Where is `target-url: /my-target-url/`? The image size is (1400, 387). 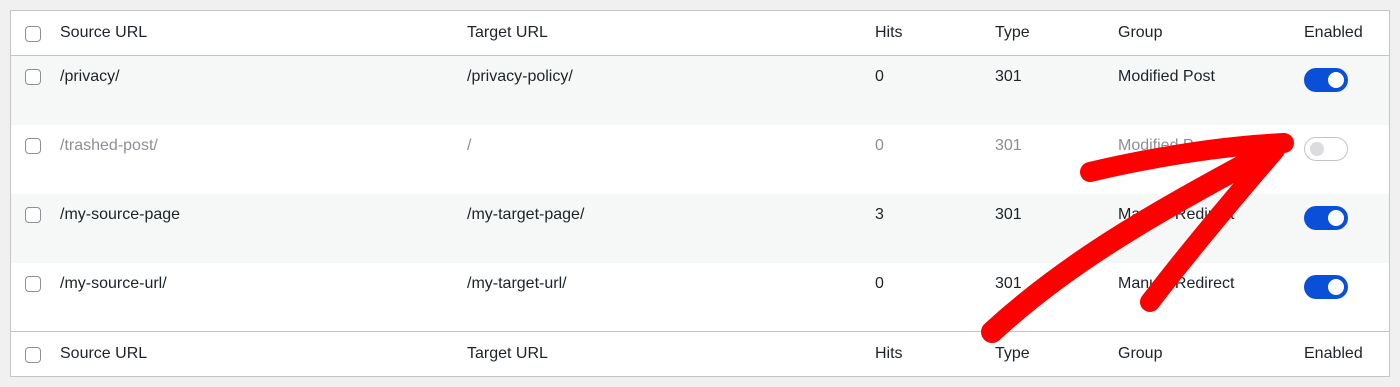 target-url: /my-target-url/ is located at coordinates (517, 283).